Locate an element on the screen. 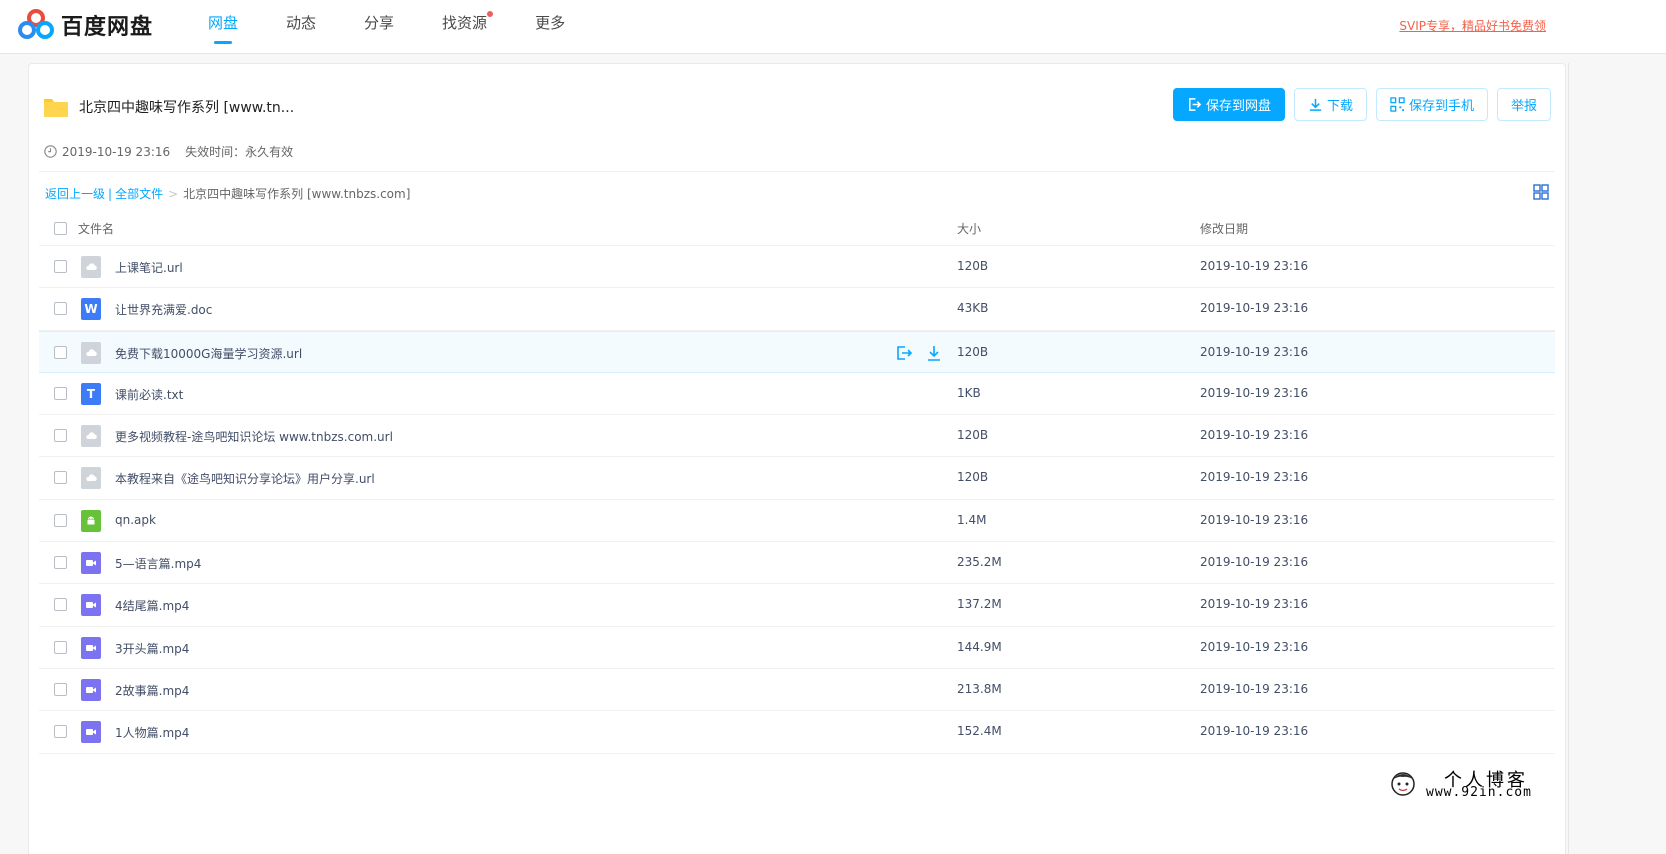 The height and width of the screenshot is (854, 1666). file-size: 43KB is located at coordinates (973, 308).